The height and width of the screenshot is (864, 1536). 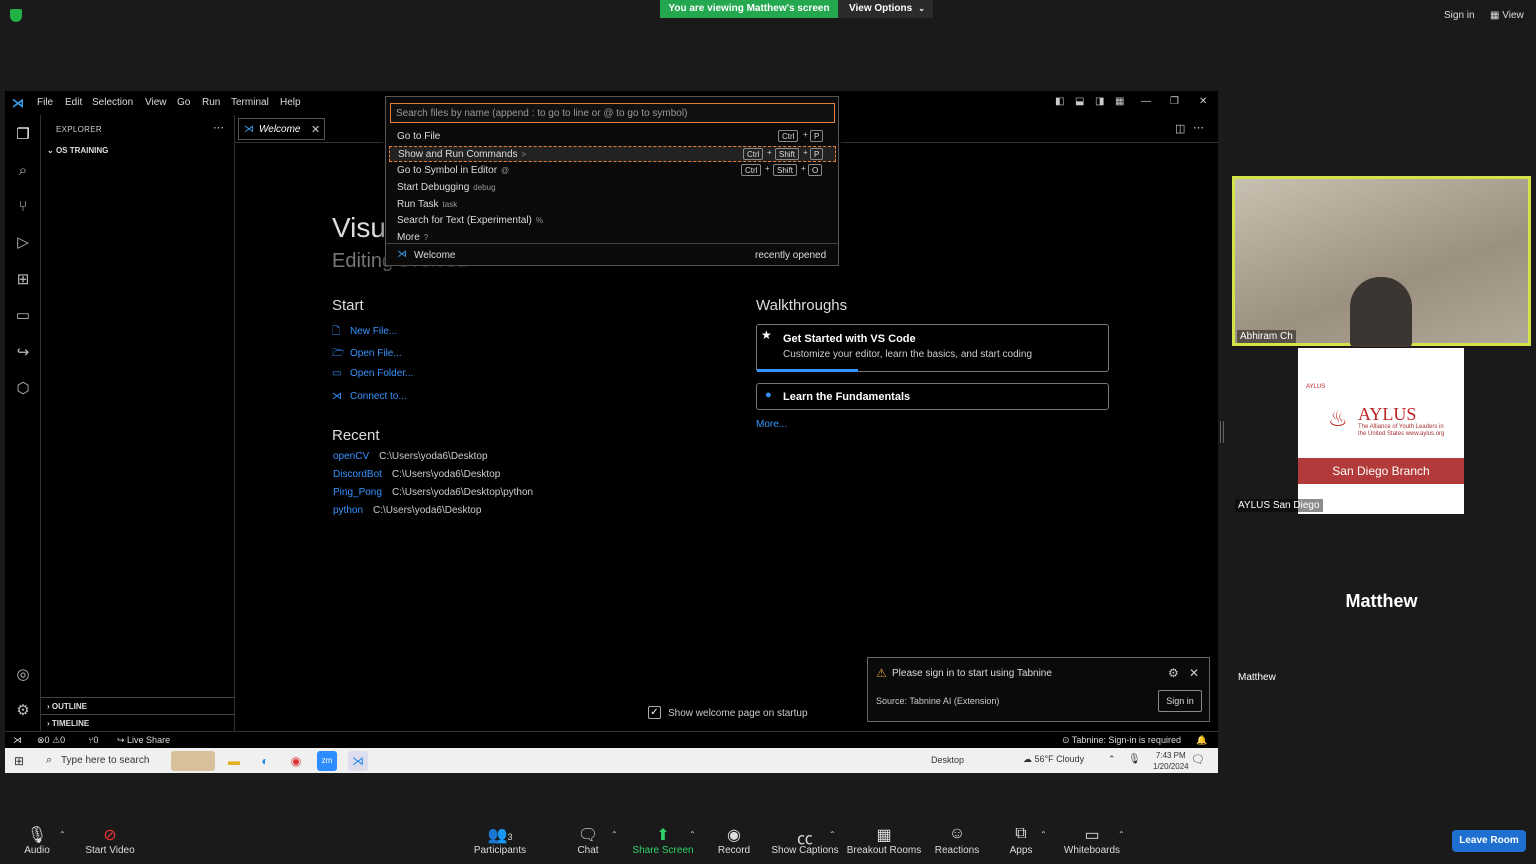 What do you see at coordinates (612, 154) in the screenshot?
I see `qp-show-commands: Show and Run Commands > Ctrl + Shift + P` at bounding box center [612, 154].